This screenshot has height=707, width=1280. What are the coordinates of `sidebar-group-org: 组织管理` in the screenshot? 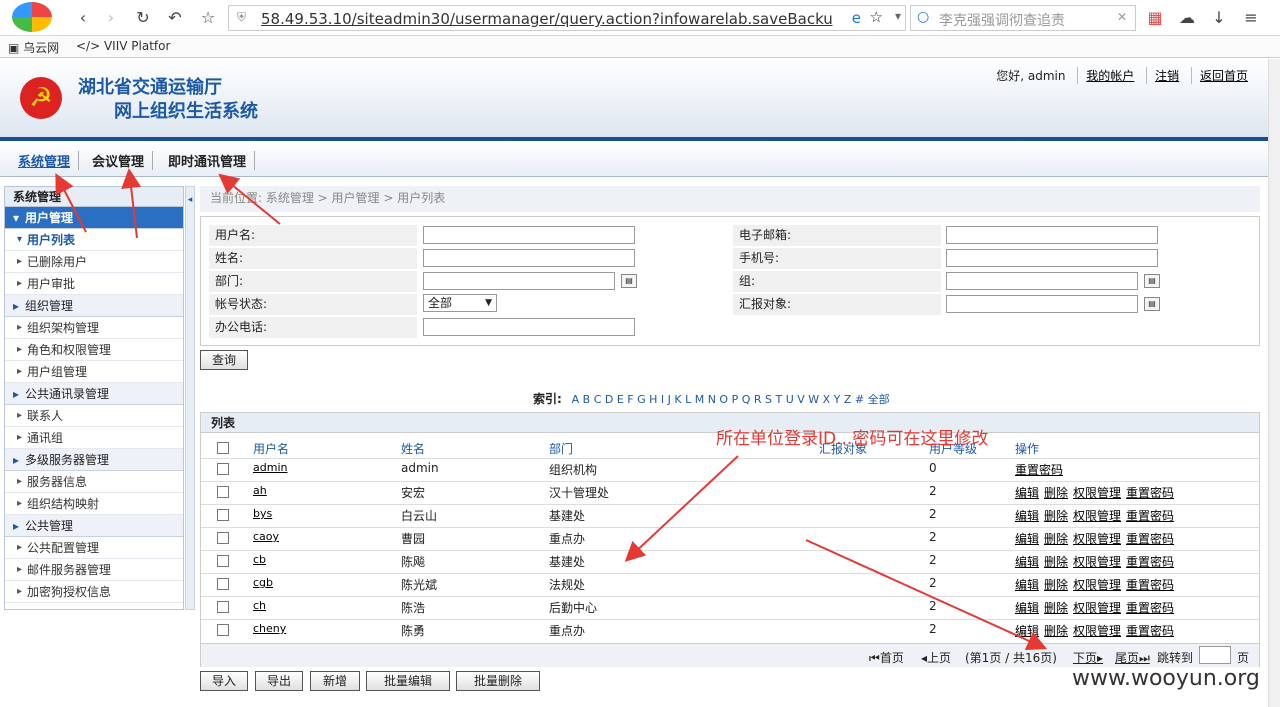 It's located at (94, 306).